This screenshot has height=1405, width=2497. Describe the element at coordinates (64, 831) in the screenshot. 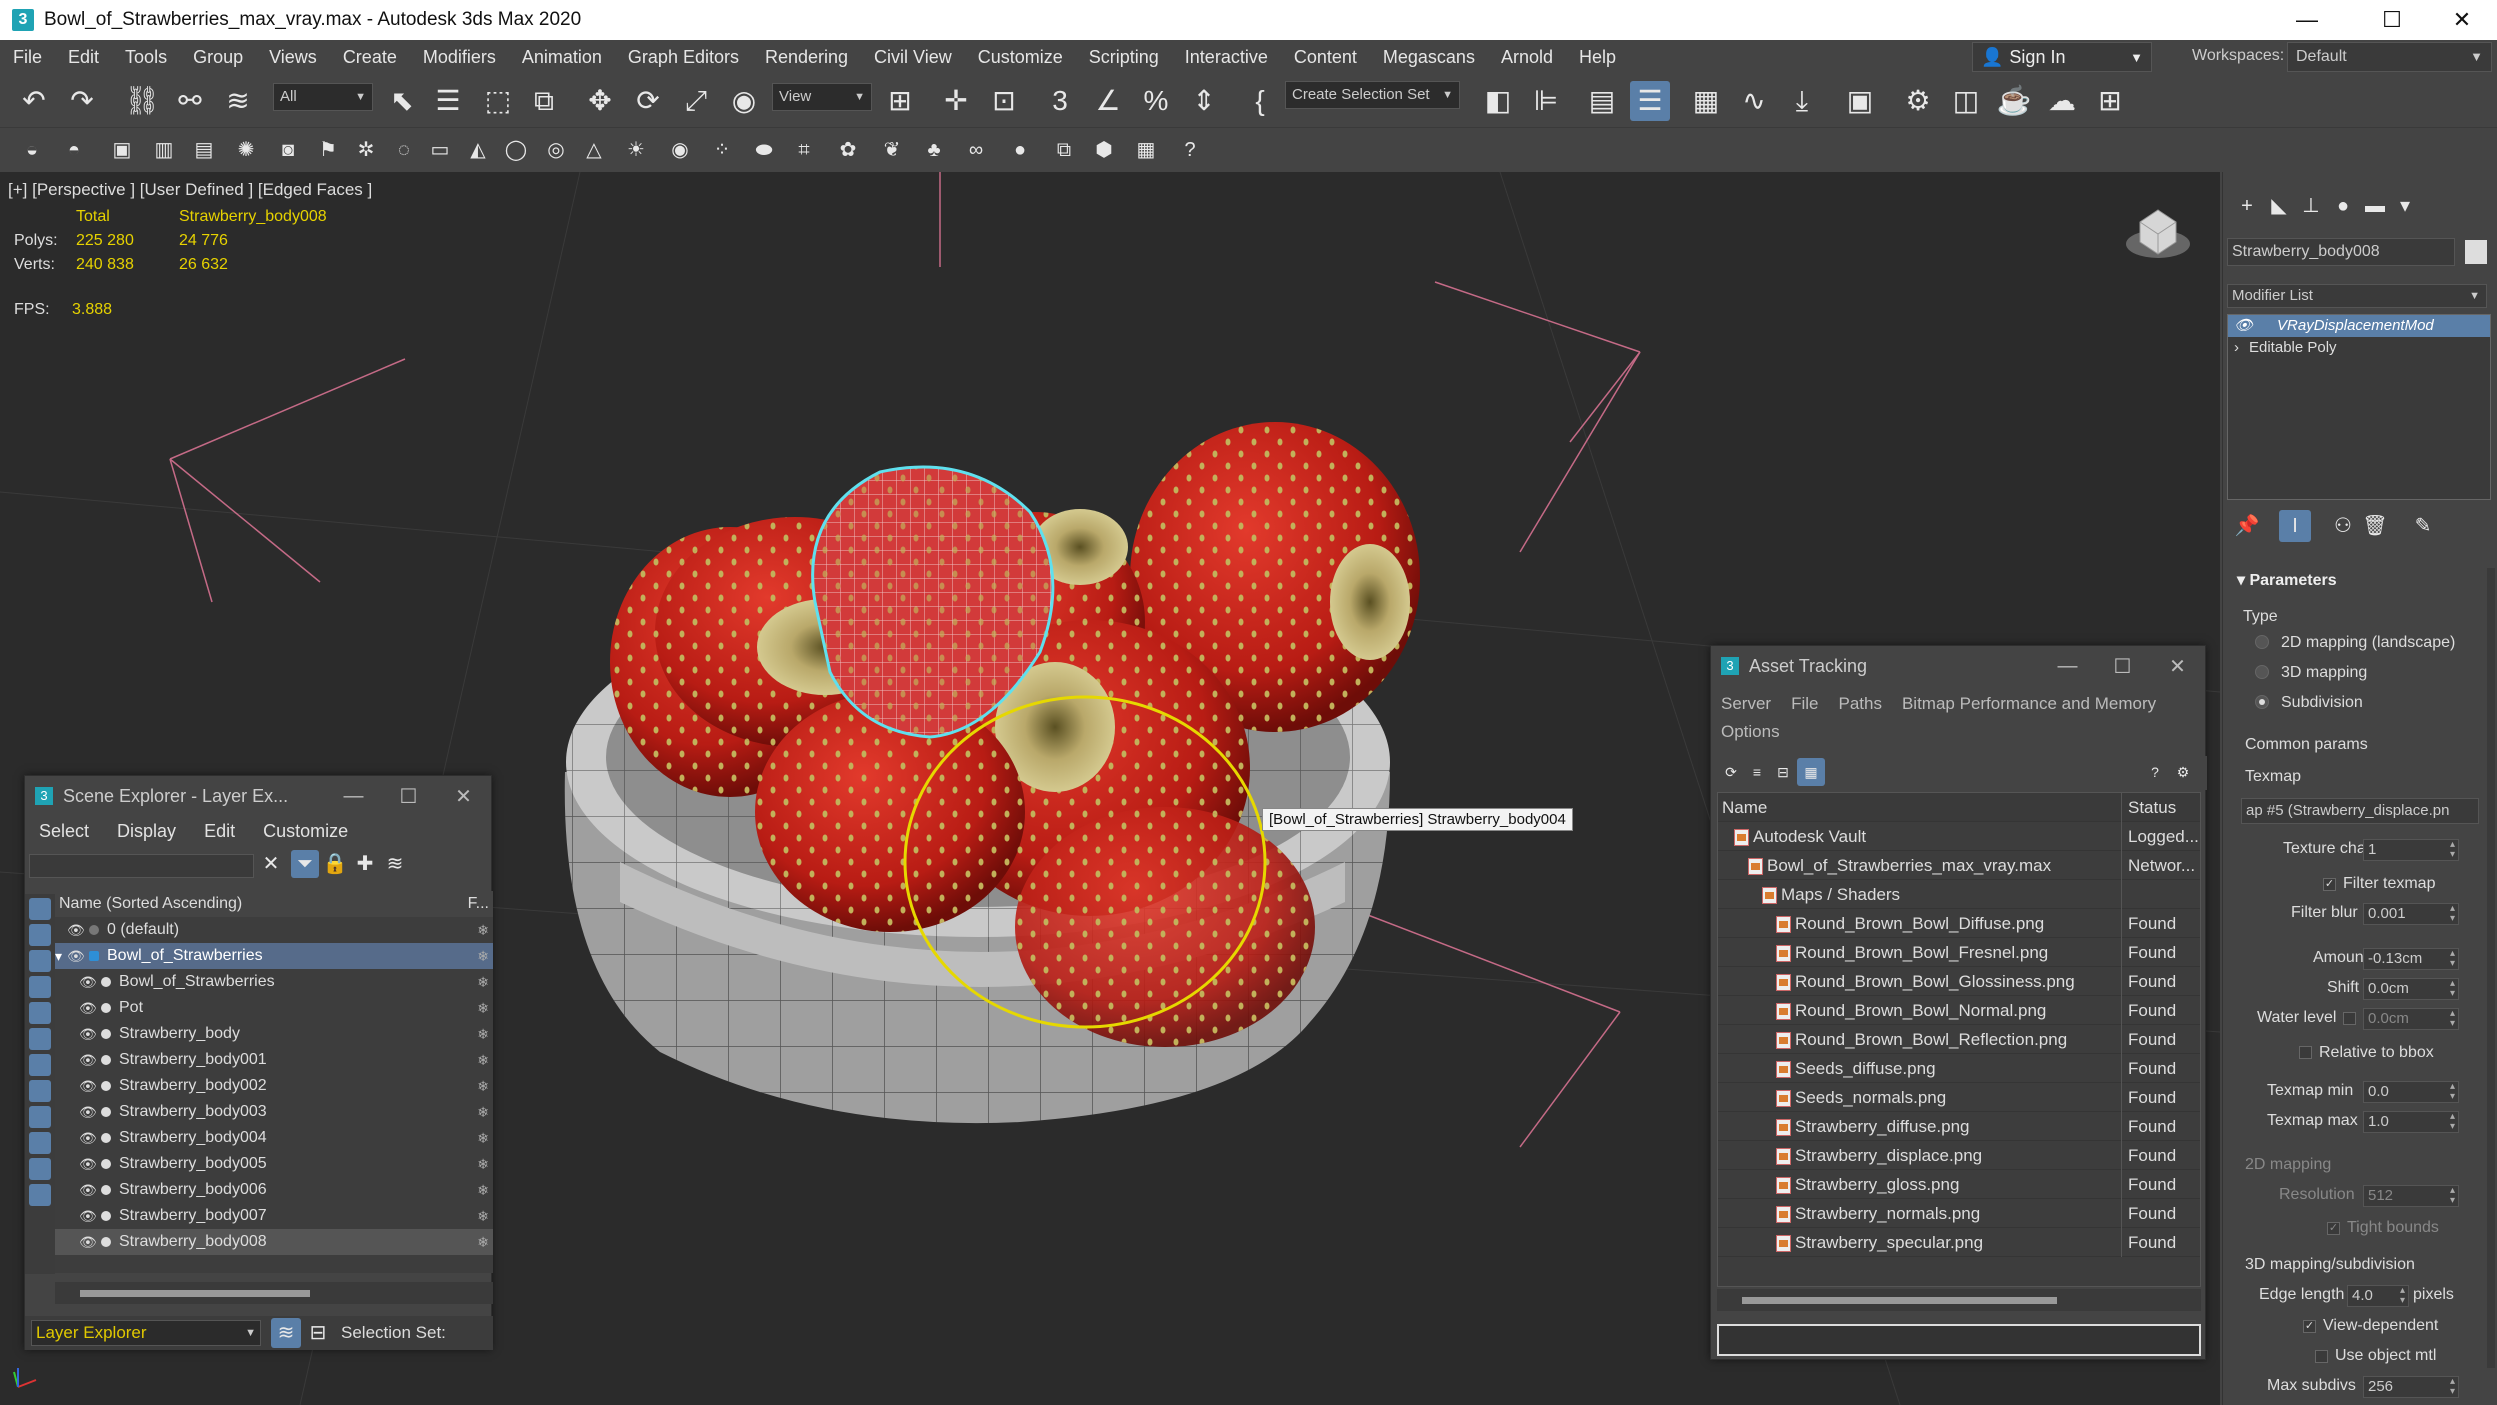

I see `menu-select: Select` at that location.